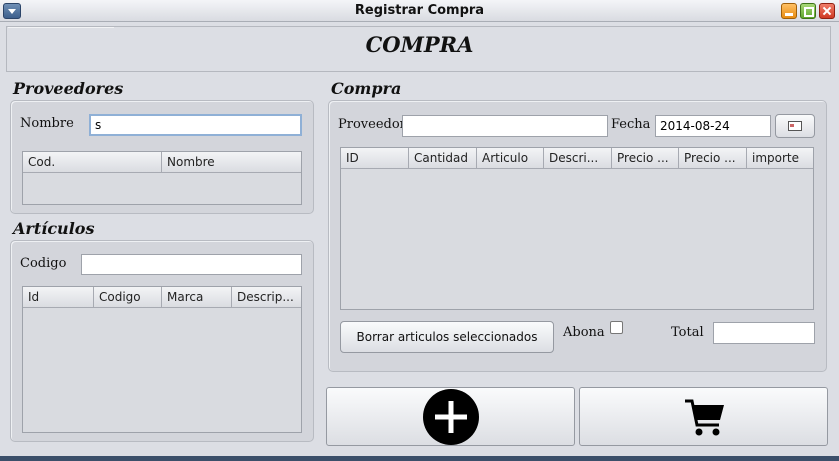 This screenshot has width=839, height=461. What do you see at coordinates (68, 88) in the screenshot?
I see `proveedores-title: Proveedores` at bounding box center [68, 88].